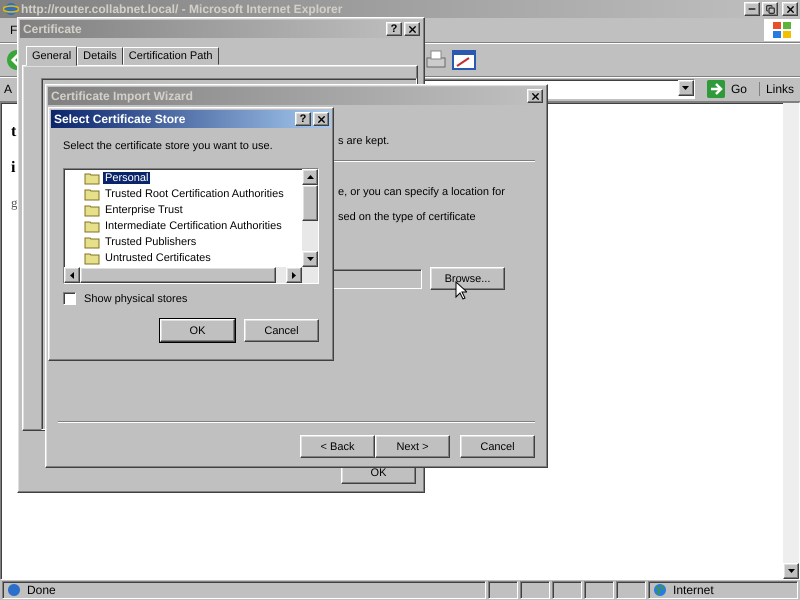  What do you see at coordinates (337, 446) in the screenshot?
I see `back-button: < Back` at bounding box center [337, 446].